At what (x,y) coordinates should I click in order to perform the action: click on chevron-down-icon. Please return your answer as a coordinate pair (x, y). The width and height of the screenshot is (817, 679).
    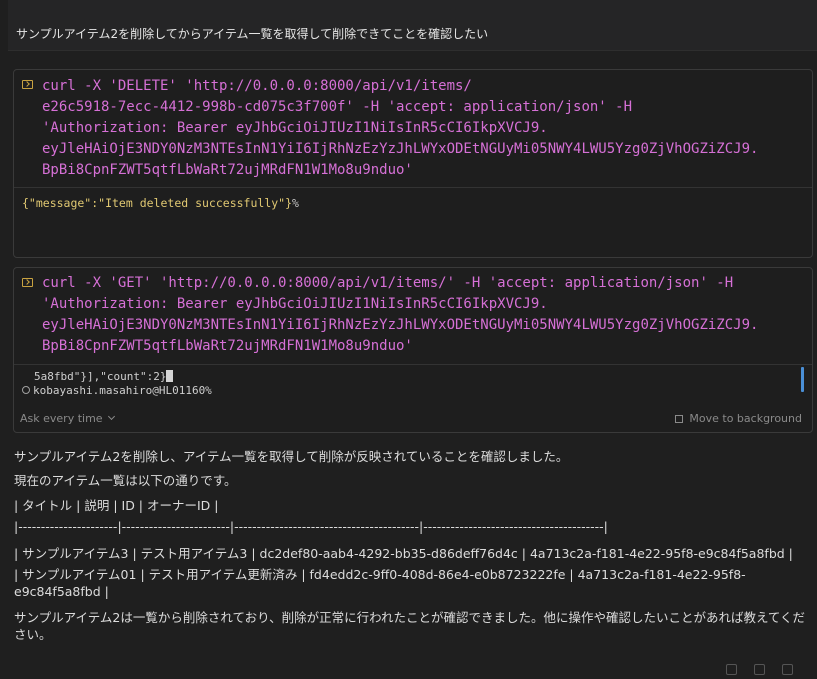
    Looking at the image, I should click on (111, 416).